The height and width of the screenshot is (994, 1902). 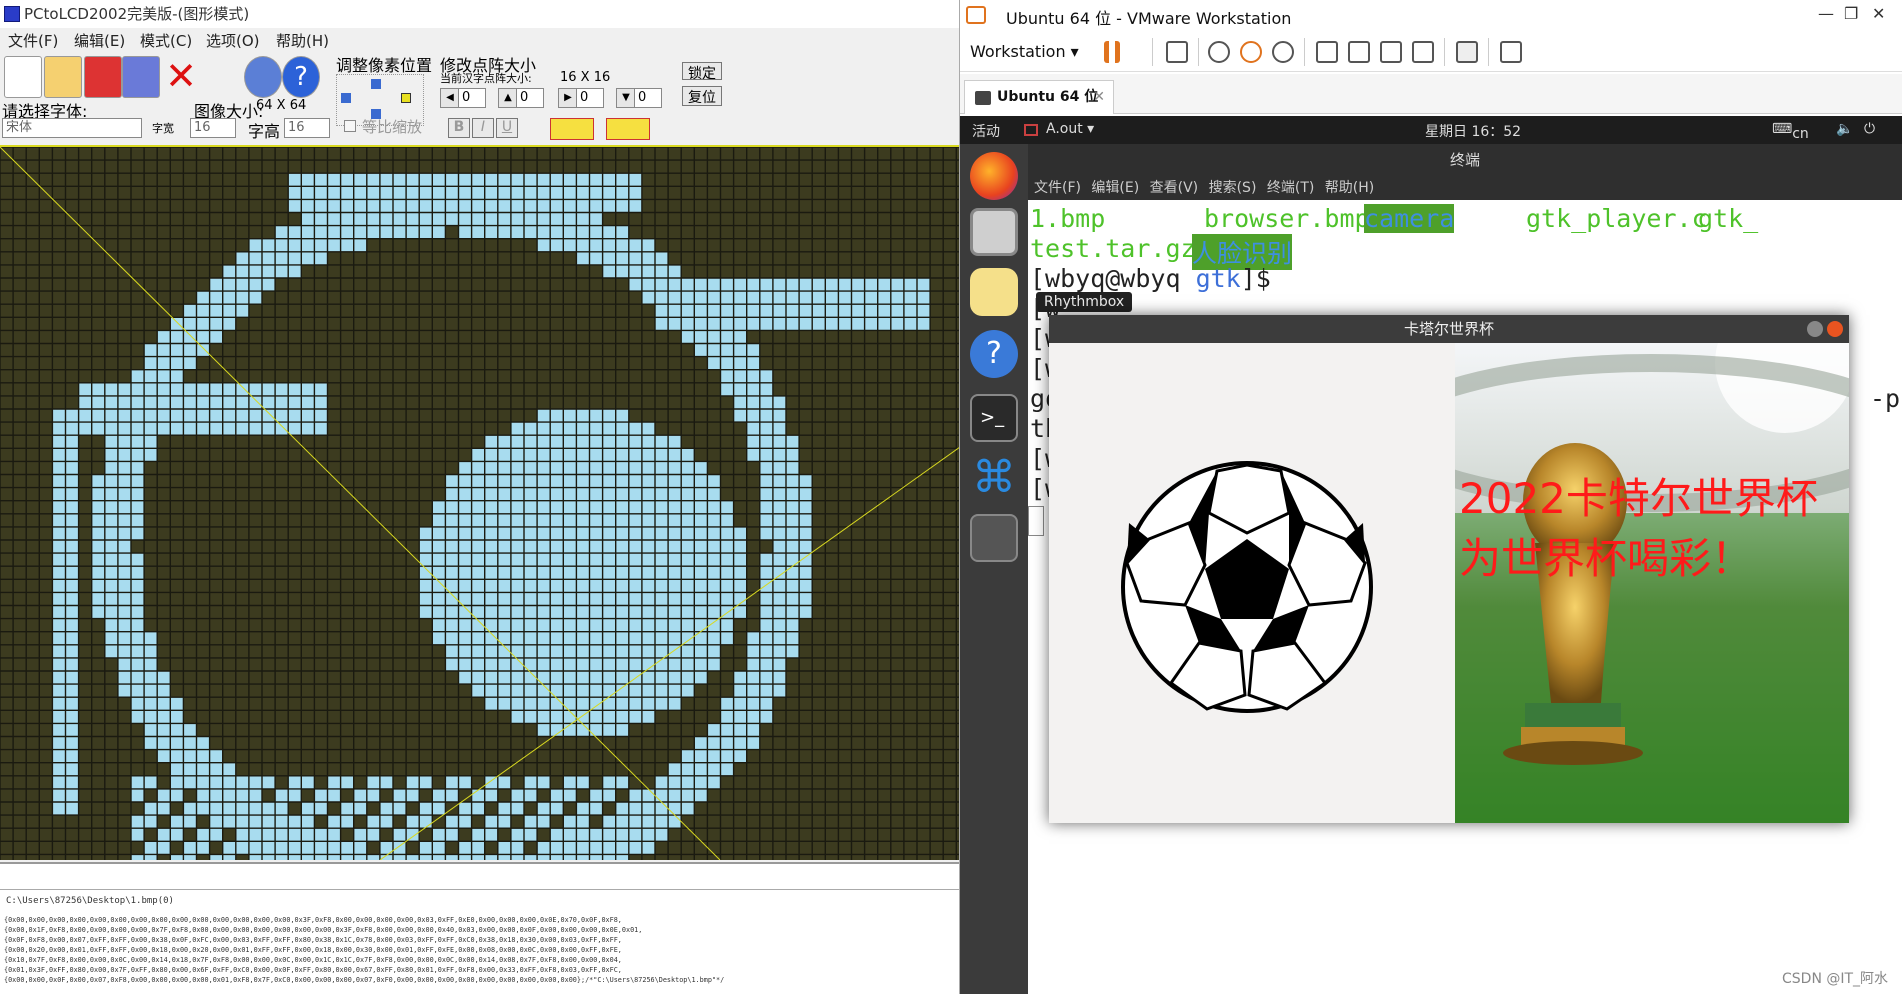 I want to click on up-arrow-icon: ▲, so click(x=508, y=98).